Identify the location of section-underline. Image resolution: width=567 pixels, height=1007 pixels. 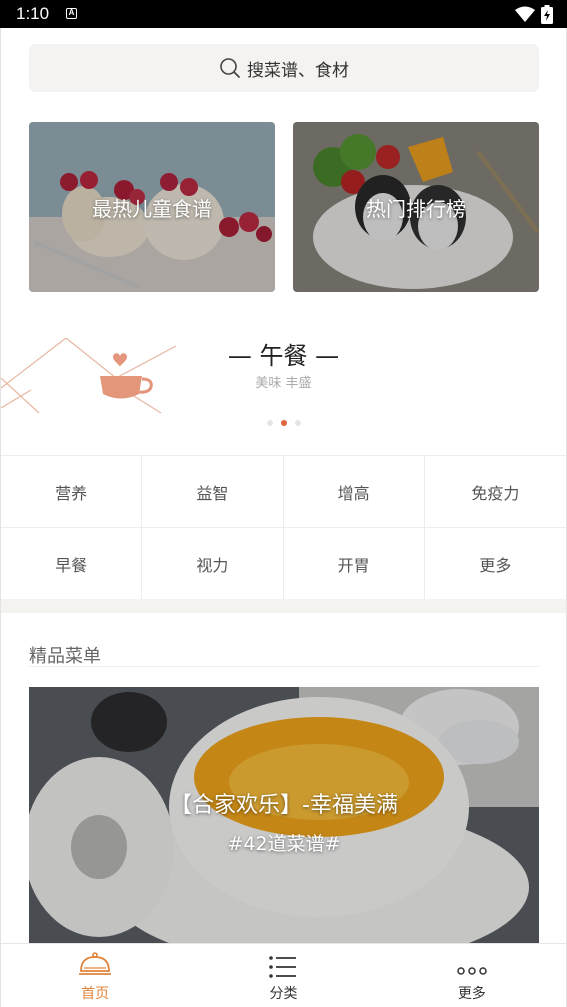
(284, 666).